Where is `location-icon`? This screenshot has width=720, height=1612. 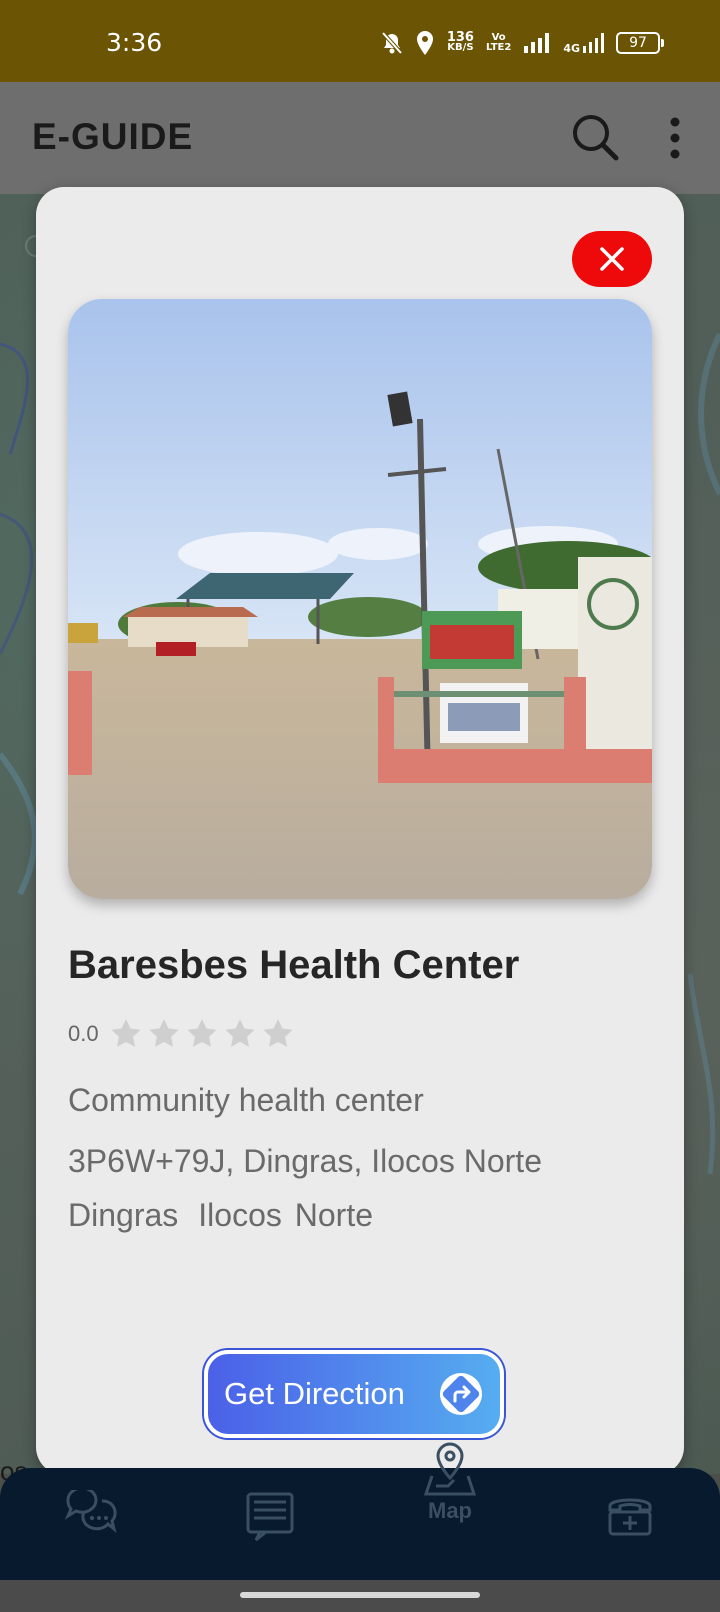 location-icon is located at coordinates (424, 43).